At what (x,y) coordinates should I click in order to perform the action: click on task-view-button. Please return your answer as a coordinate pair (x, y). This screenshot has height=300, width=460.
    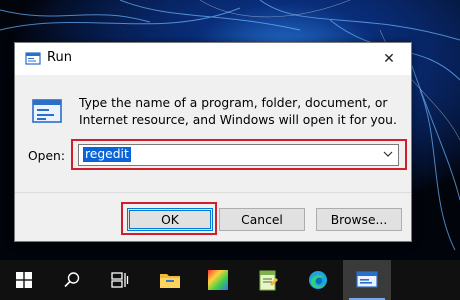
    Looking at the image, I should click on (120, 280).